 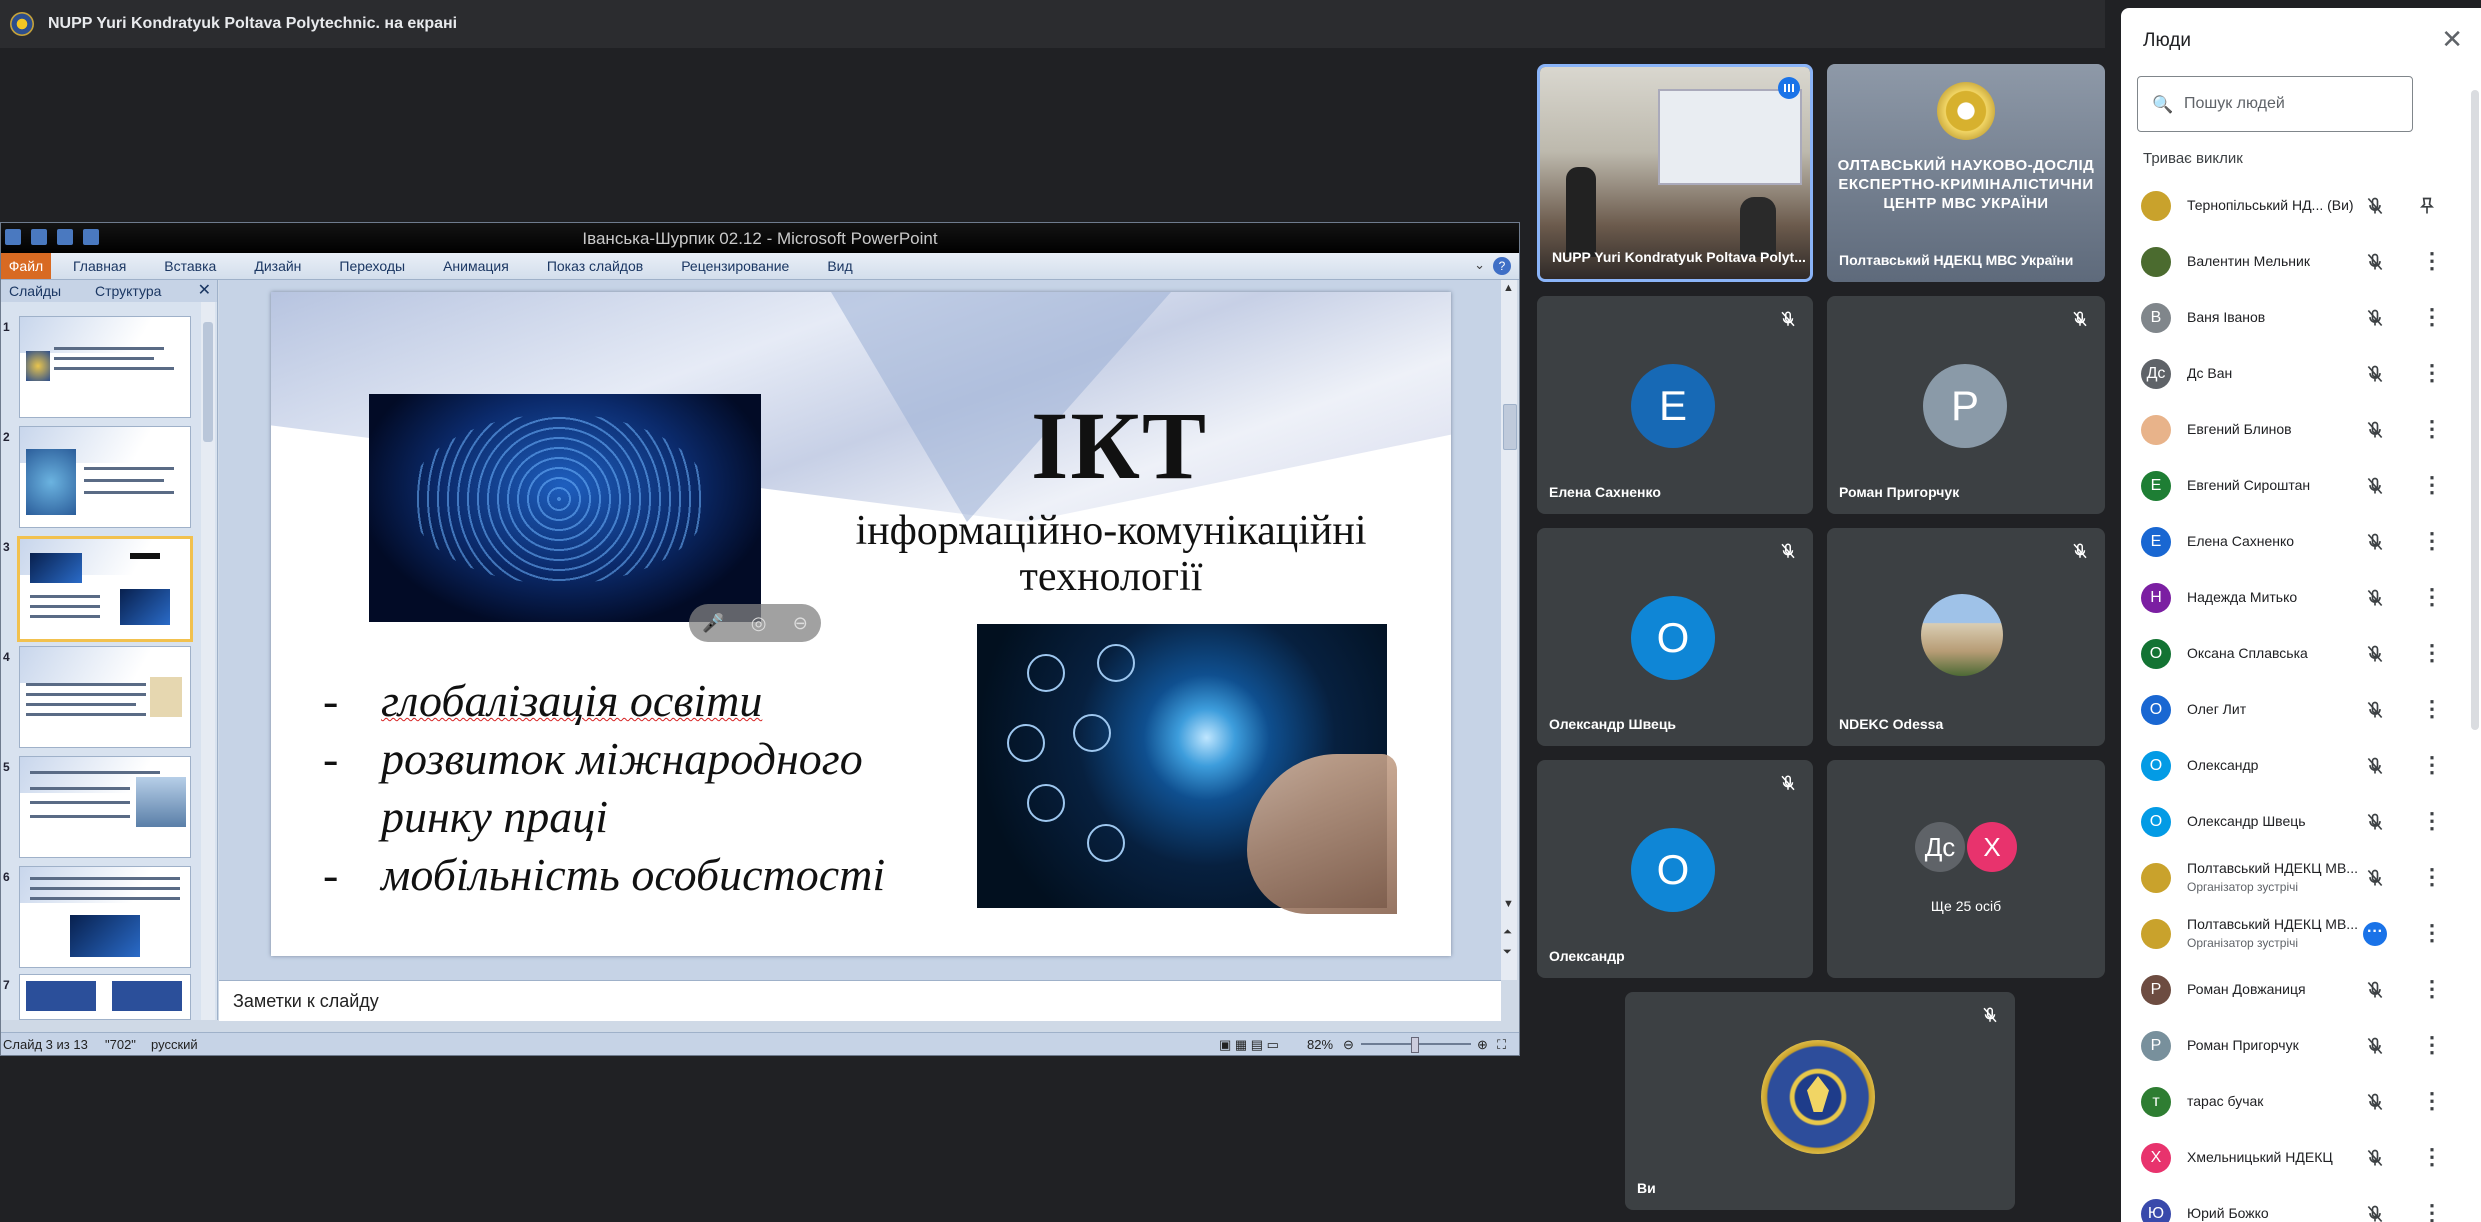 What do you see at coordinates (2286, 542) in the screenshot?
I see `participant-row: E Елена Сахненко ⋮` at bounding box center [2286, 542].